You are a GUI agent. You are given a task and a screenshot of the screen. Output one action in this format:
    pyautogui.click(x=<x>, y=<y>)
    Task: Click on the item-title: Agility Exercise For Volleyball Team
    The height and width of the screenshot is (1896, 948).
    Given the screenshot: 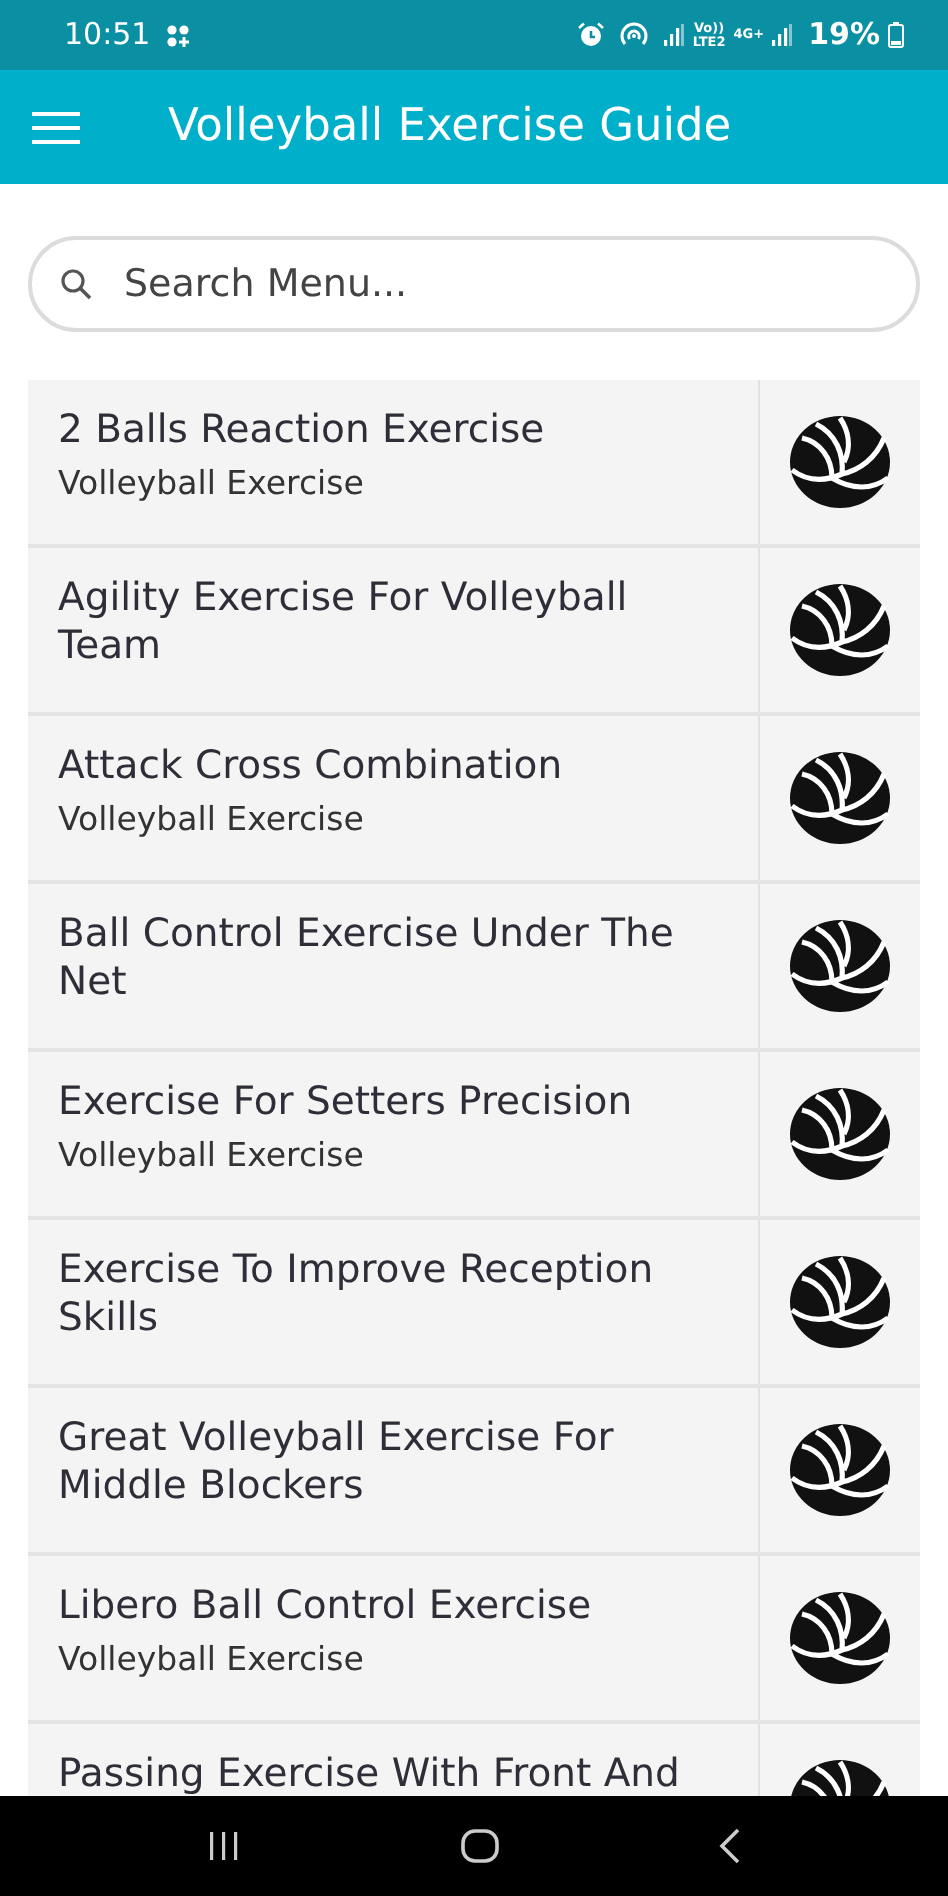 What is the action you would take?
    pyautogui.click(x=344, y=622)
    